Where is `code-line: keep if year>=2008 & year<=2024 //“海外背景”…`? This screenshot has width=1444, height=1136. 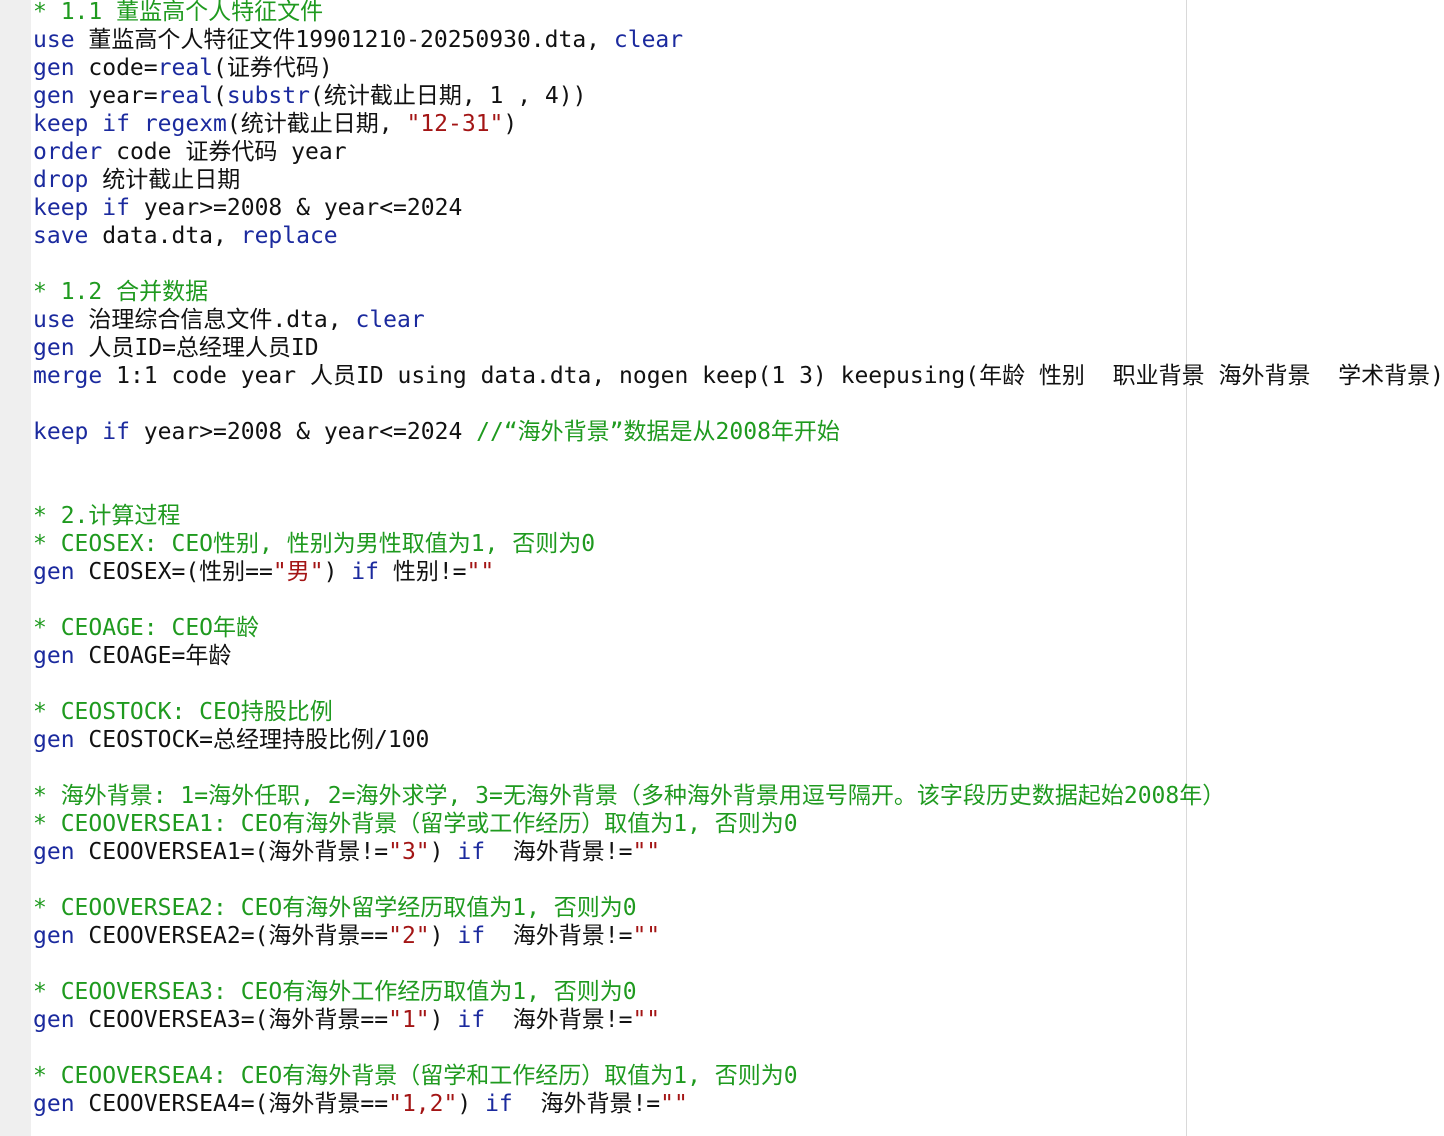
code-line: keep if year>=2008 & year<=2024 //“海外背景”… is located at coordinates (738, 432).